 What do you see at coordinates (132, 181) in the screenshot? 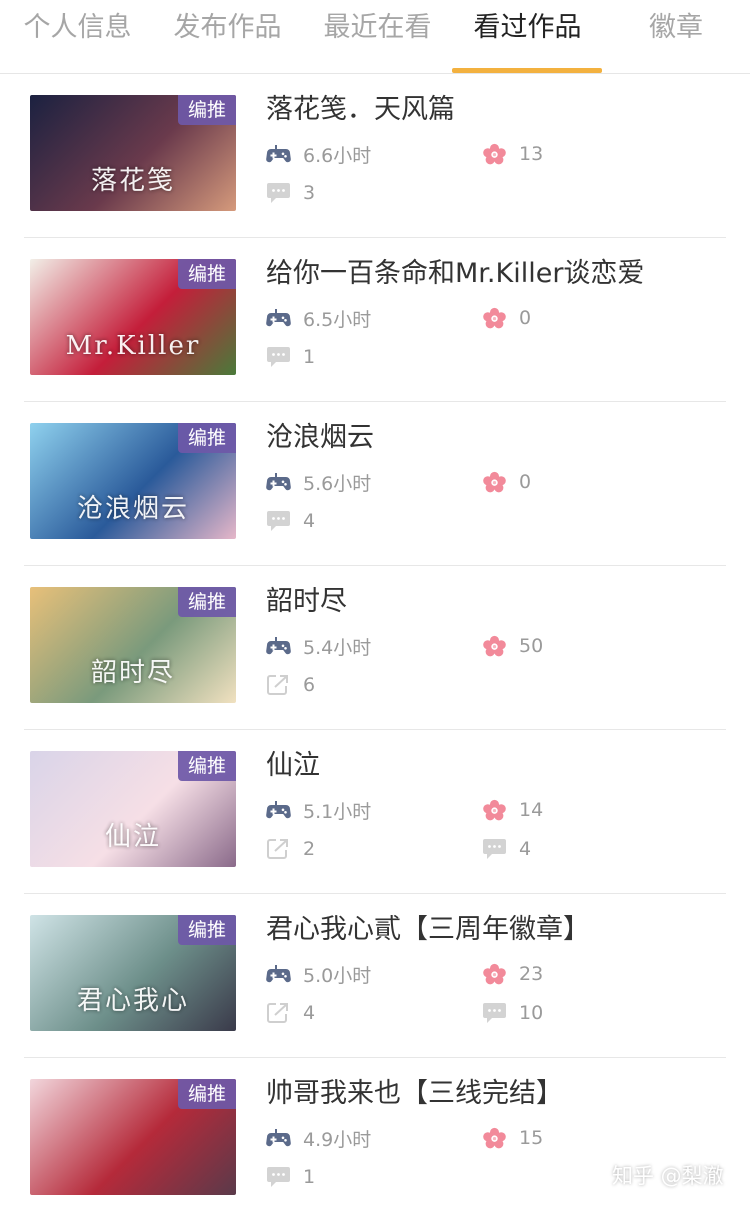
I see `cover-title-text: 落花笺` at bounding box center [132, 181].